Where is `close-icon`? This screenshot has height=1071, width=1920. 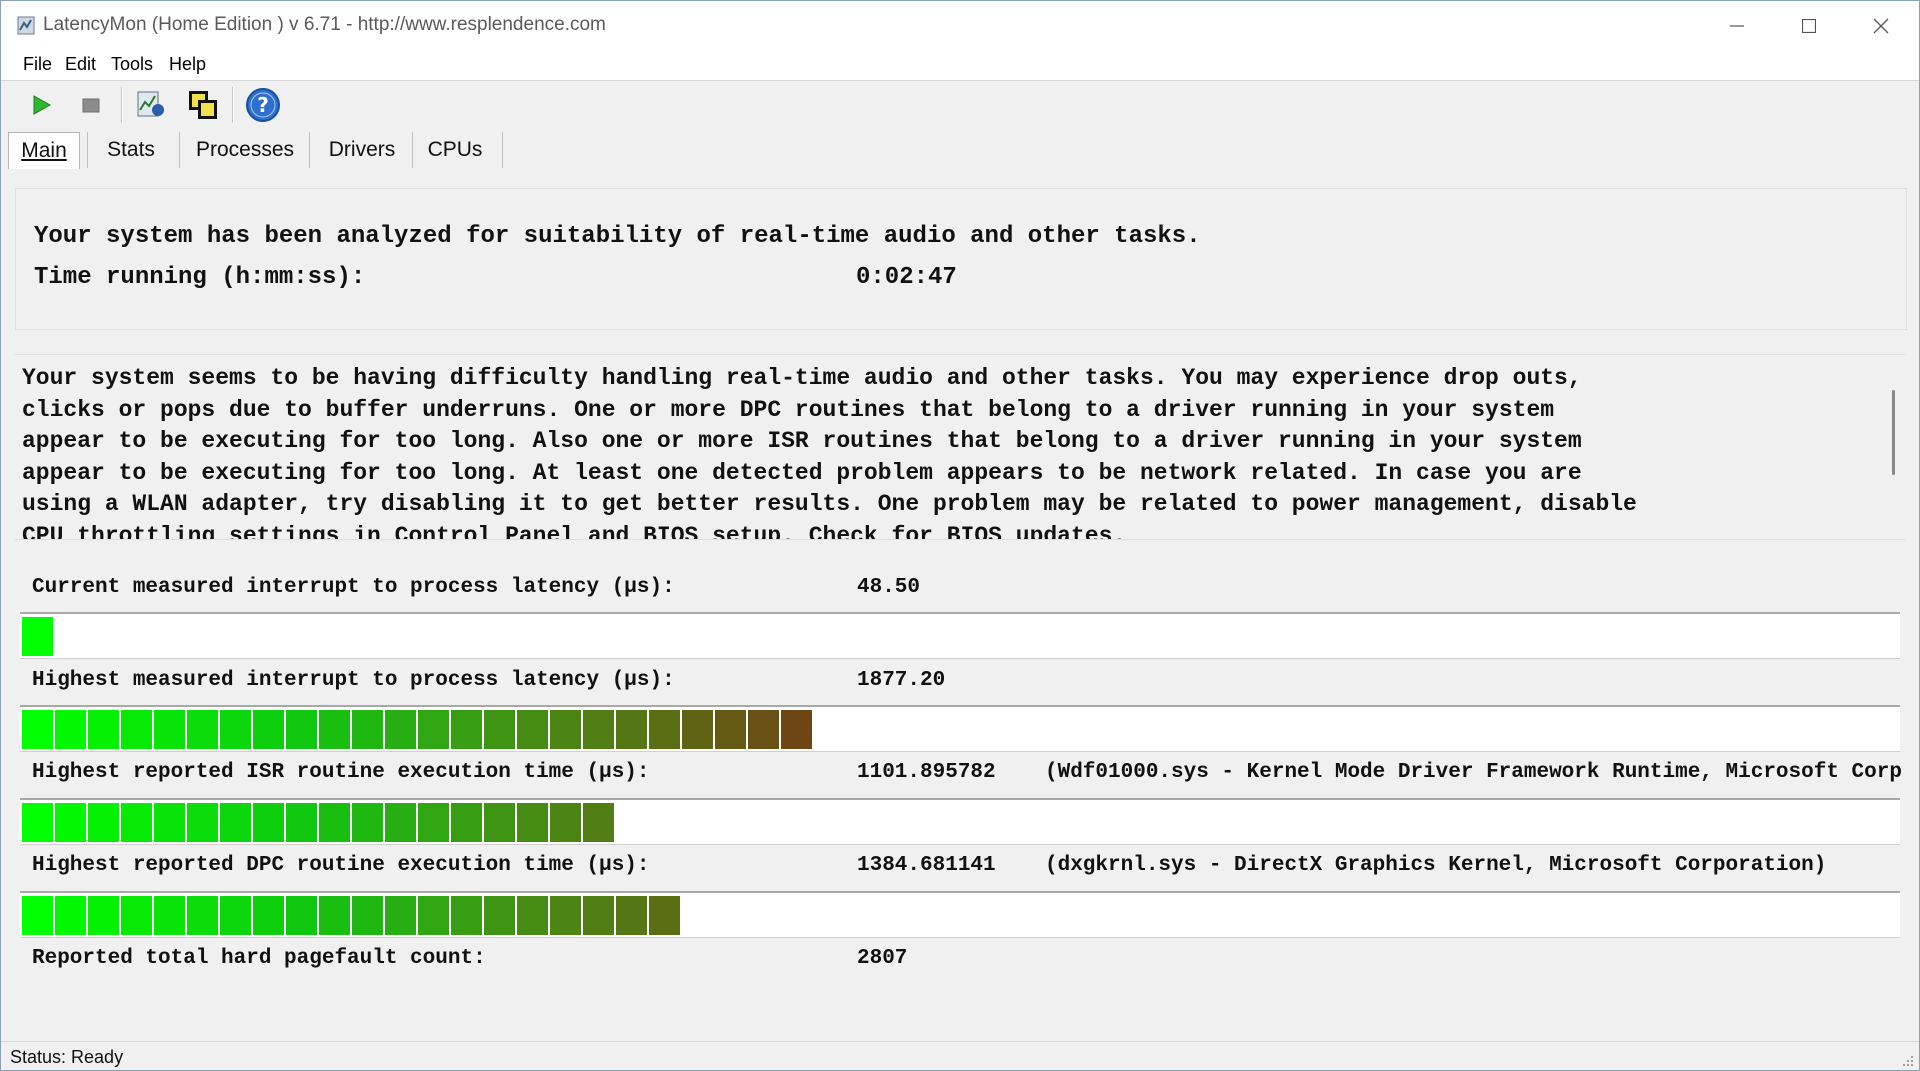 close-icon is located at coordinates (1881, 25).